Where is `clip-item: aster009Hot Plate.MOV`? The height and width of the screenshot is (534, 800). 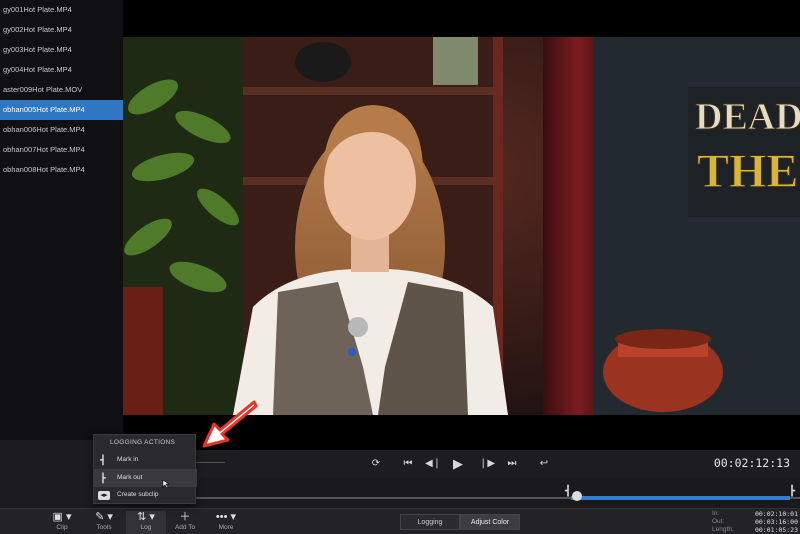
clip-item: aster009Hot Plate.MOV is located at coordinates (61, 90).